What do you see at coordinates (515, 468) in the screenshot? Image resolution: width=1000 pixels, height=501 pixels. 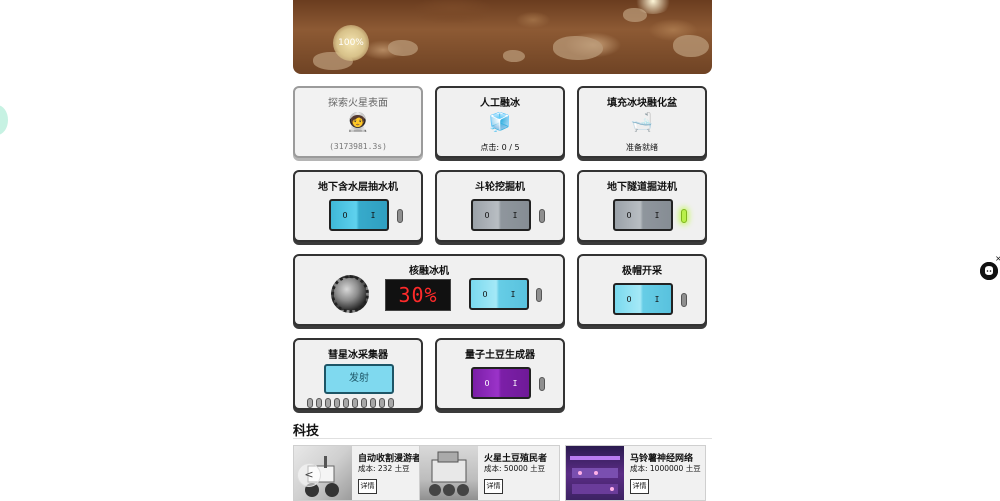 I see `tech-cost: 成本: 50000 土豆` at bounding box center [515, 468].